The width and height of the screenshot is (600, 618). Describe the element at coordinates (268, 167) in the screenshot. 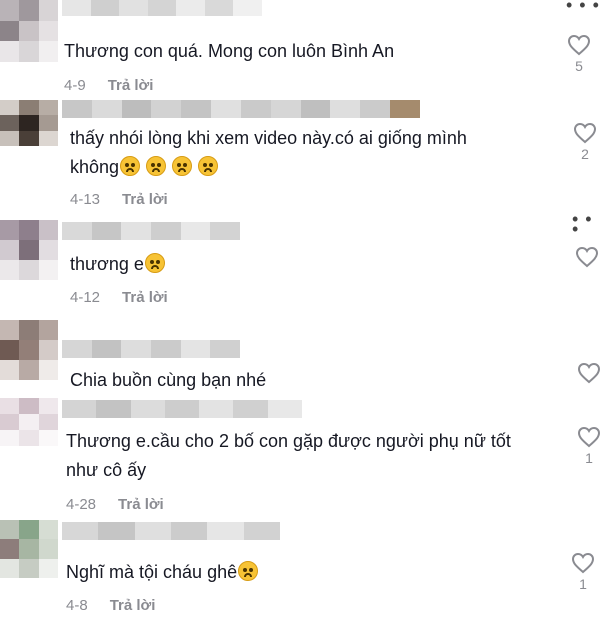

I see `comment-text-line-2: không` at that location.